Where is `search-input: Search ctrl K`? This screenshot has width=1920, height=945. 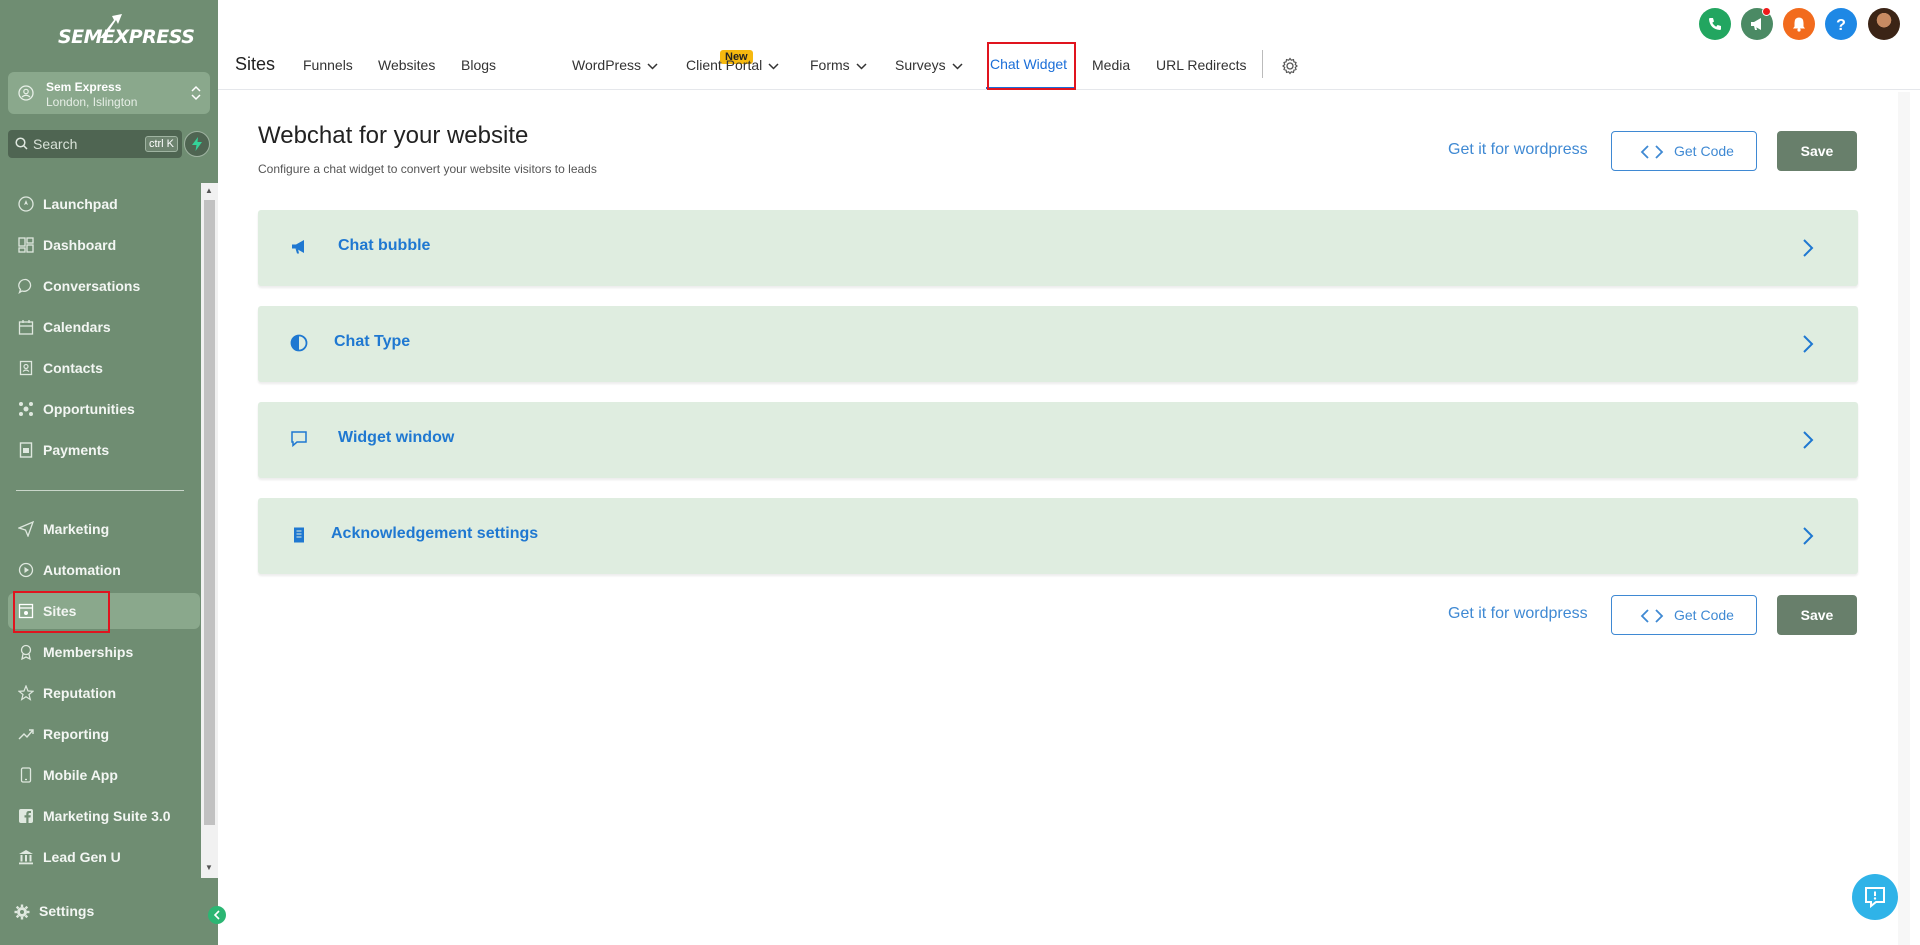
search-input: Search ctrl K is located at coordinates (95, 144).